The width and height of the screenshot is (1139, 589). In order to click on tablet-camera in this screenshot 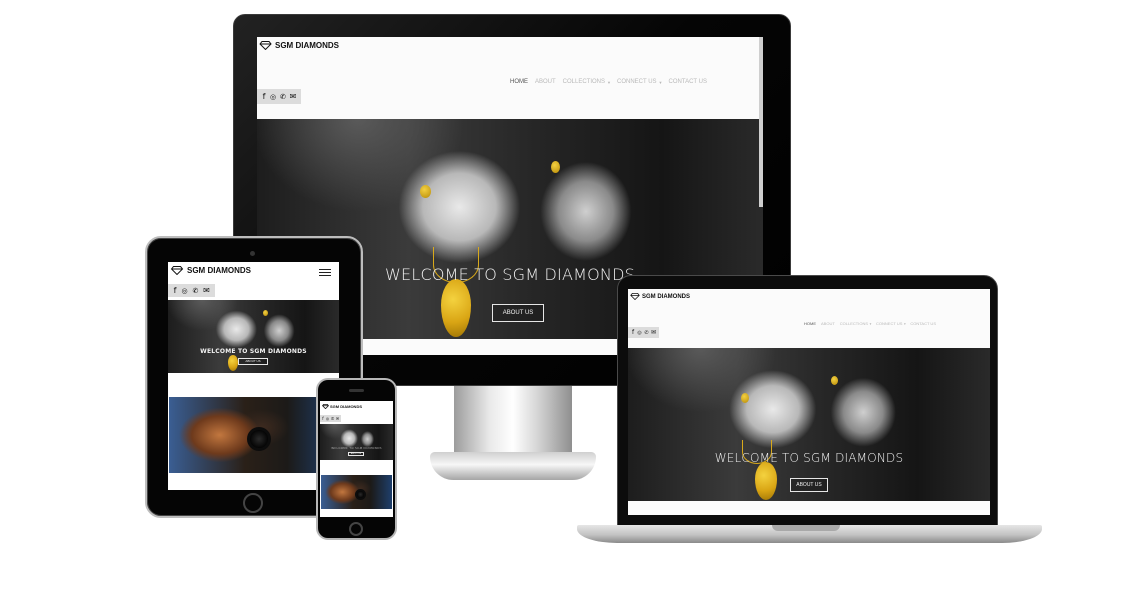, I will do `click(252, 253)`.